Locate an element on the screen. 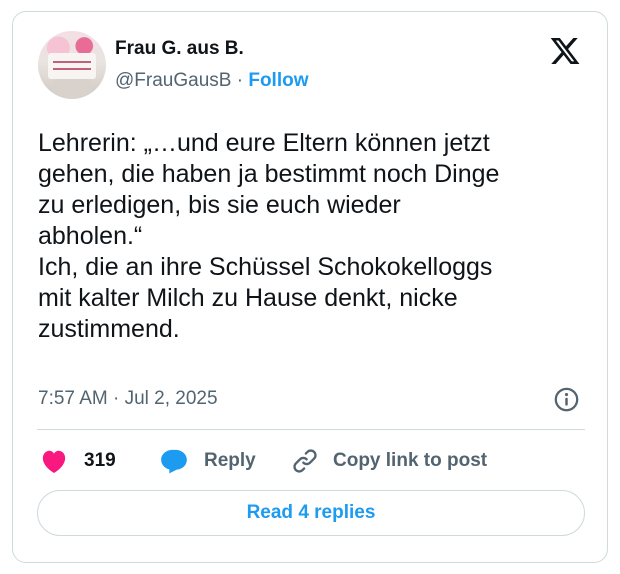 This screenshot has height=574, width=620. info-icon is located at coordinates (566, 399).